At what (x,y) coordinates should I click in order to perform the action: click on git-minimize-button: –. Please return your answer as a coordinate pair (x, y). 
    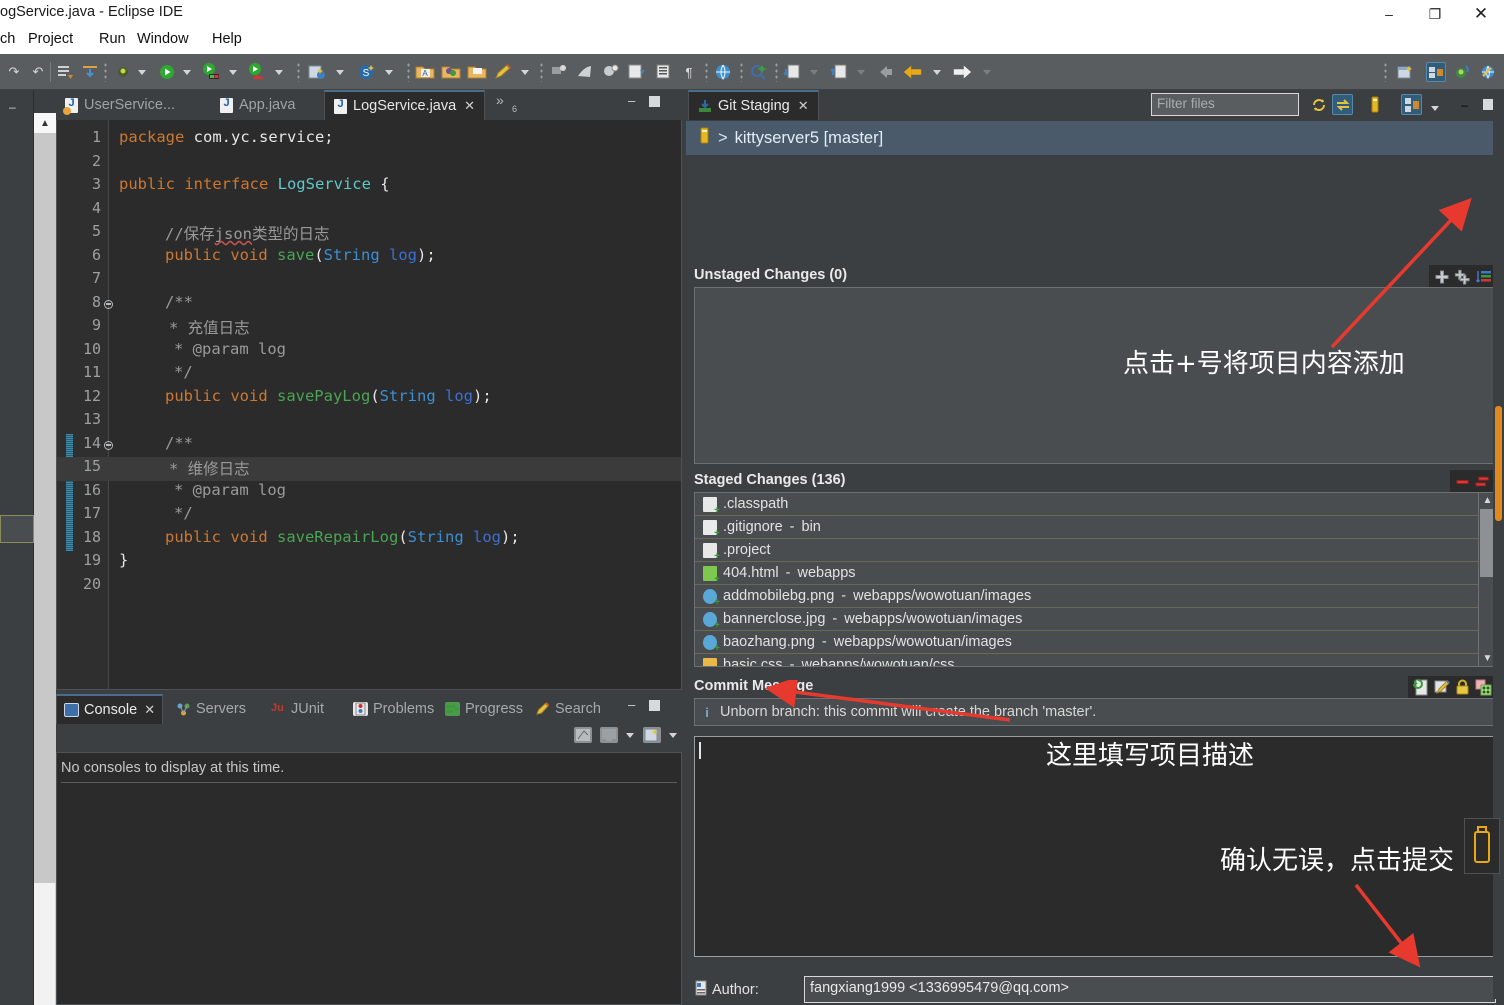
    Looking at the image, I should click on (1464, 104).